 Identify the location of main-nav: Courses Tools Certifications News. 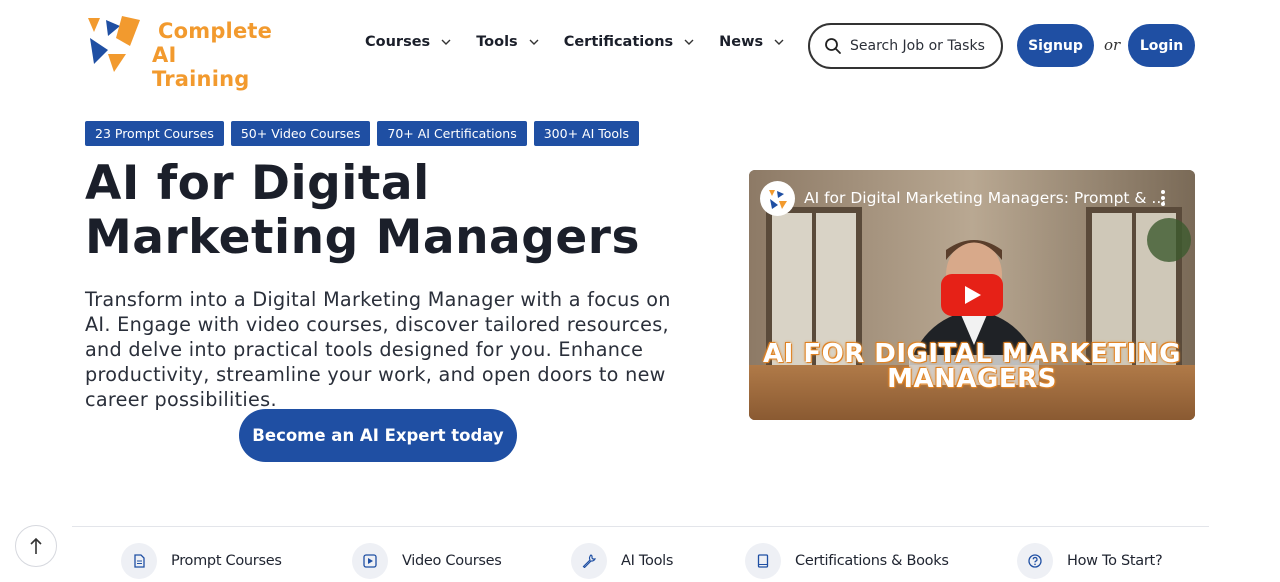
(587, 42).